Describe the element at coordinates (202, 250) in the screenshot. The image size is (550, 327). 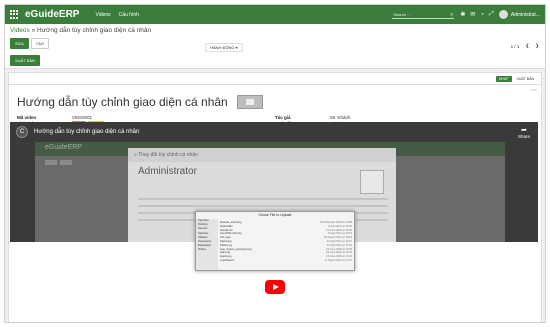
I see `sidebar-item: Videos` at that location.